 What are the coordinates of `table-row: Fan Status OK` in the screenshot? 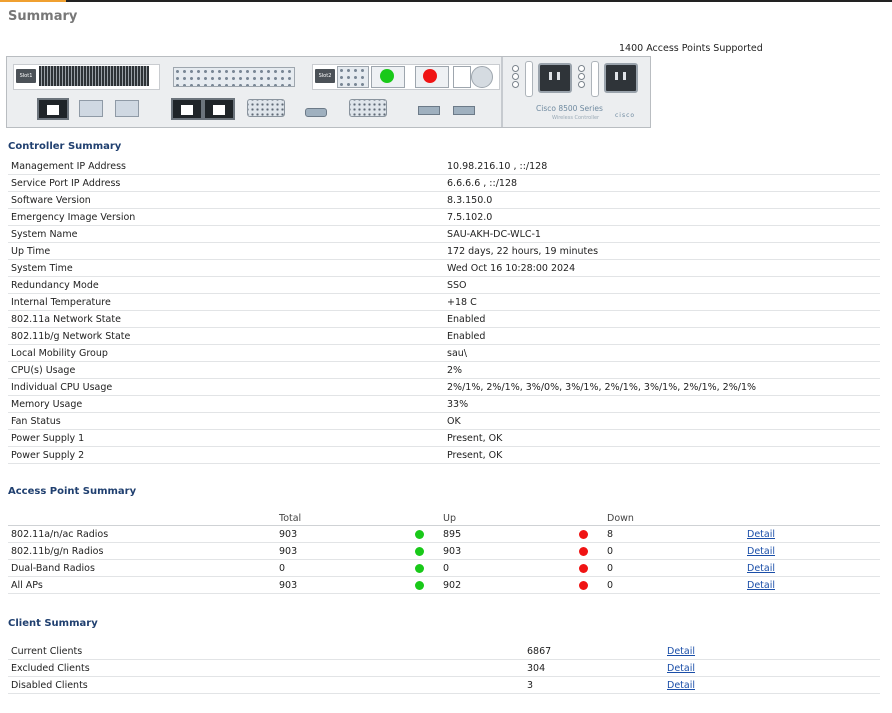 It's located at (444, 421).